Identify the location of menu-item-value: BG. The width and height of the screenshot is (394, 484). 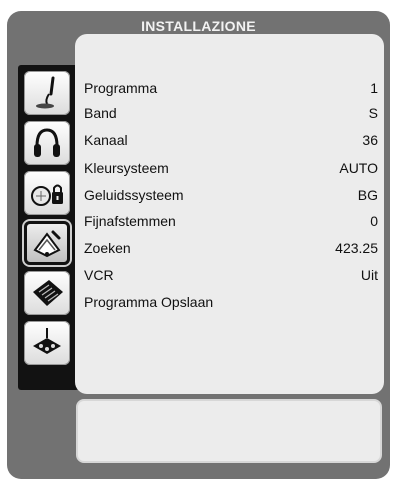
(367, 195).